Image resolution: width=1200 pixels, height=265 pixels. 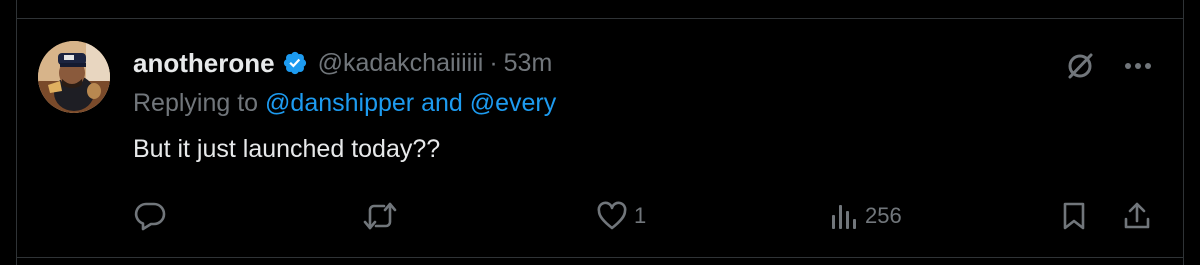 What do you see at coordinates (196, 103) in the screenshot?
I see `replying-prefix: Replying to` at bounding box center [196, 103].